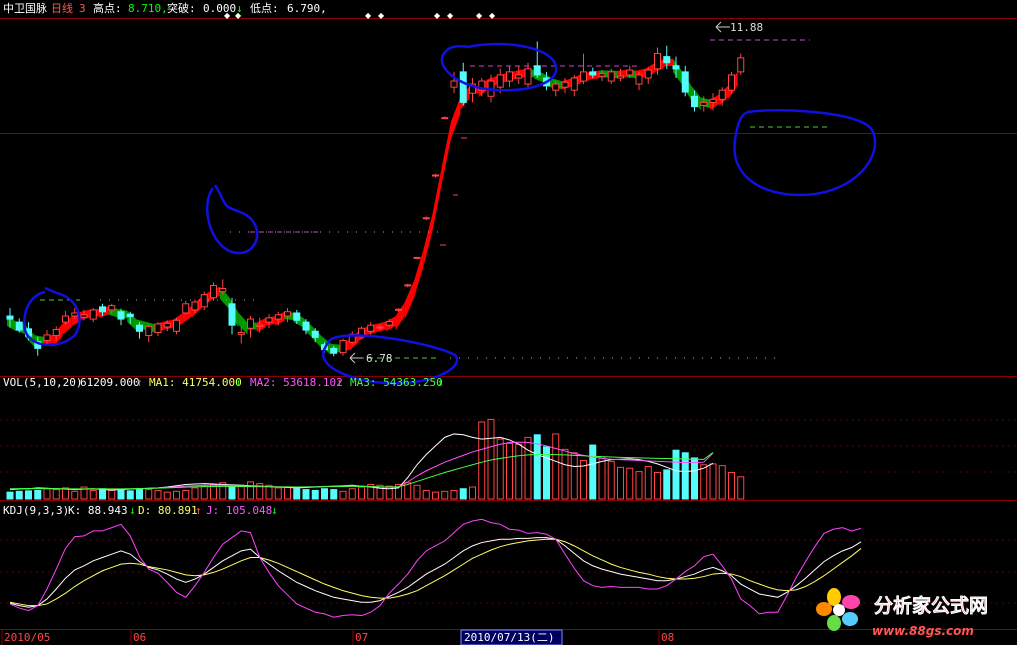  Describe the element at coordinates (396, 382) in the screenshot. I see `volume-ma3: MA3: 54363.250` at that location.